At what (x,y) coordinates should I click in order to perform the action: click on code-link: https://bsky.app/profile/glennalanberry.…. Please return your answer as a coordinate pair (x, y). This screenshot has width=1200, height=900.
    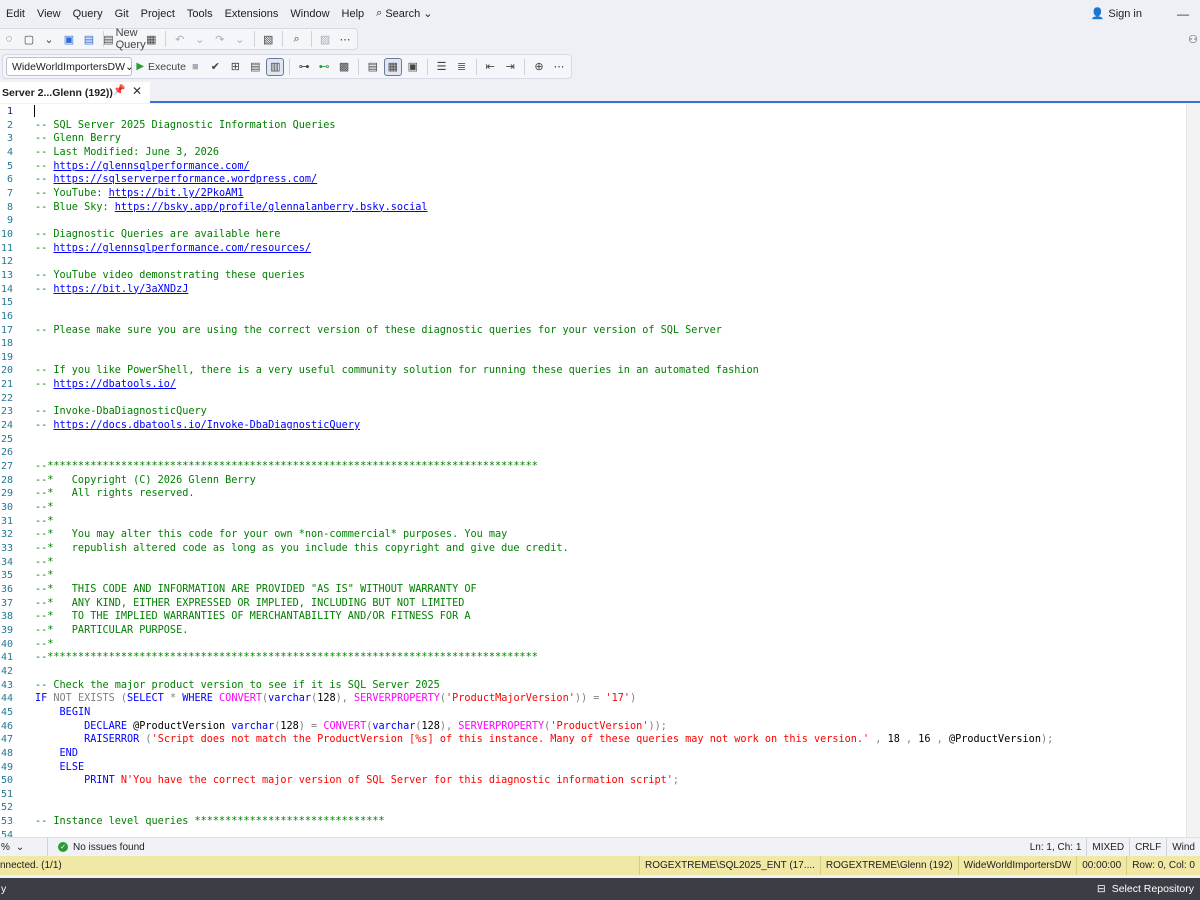
    Looking at the image, I should click on (271, 207).